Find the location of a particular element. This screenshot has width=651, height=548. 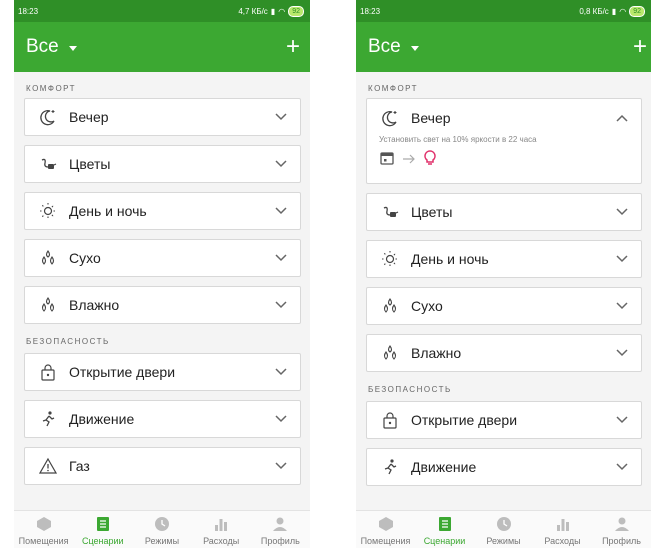

nav-label: Сценарии is located at coordinates (102, 541).